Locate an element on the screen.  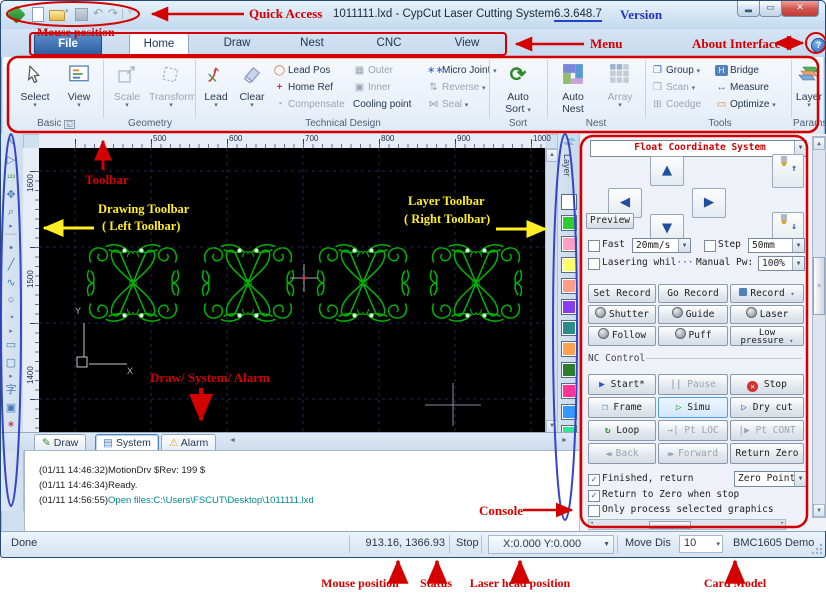
open-file-dropdown-icon: ▾ is located at coordinates (67, 11).